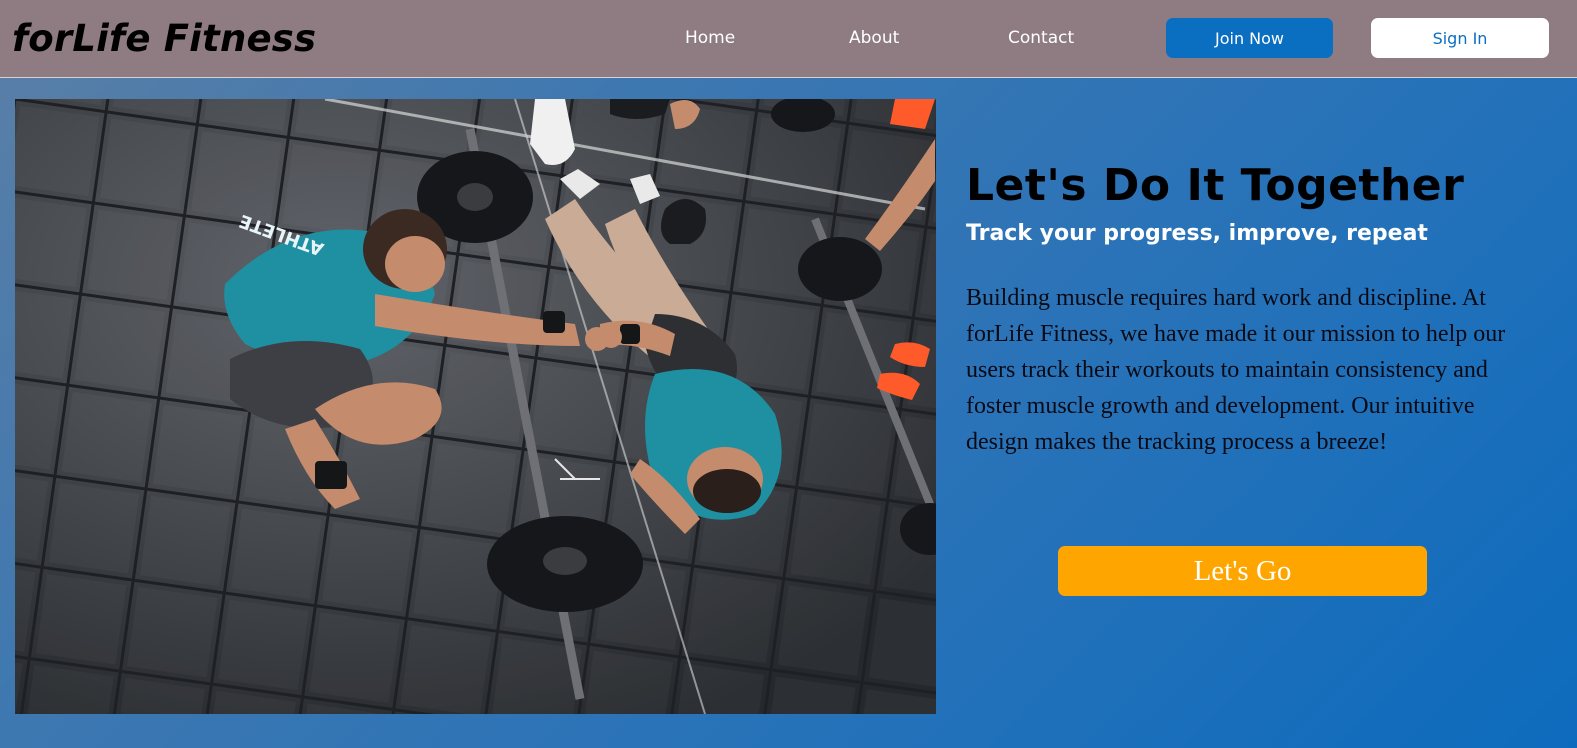  Describe the element at coordinates (1249, 38) in the screenshot. I see `join-now-button: Join Now` at that location.